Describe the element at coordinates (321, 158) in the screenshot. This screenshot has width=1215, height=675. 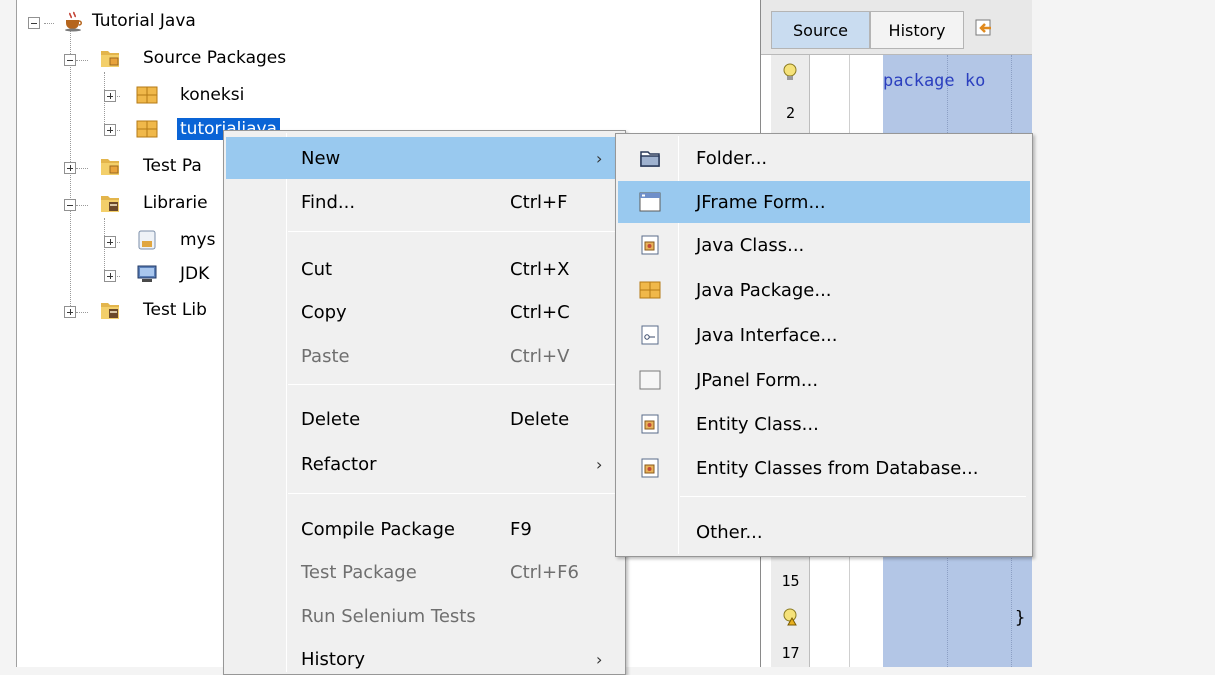
I see `menu-item-label: New` at that location.